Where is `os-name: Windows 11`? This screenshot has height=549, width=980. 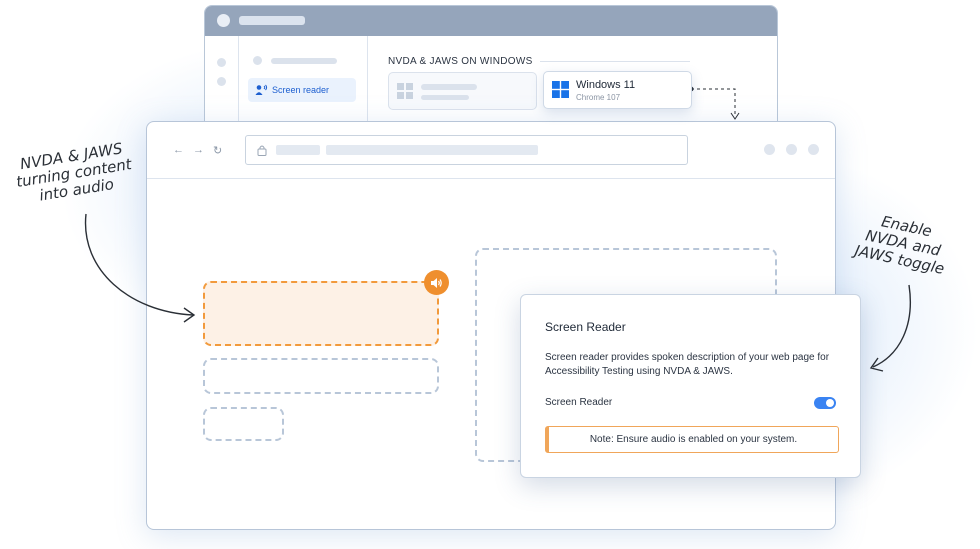
os-name: Windows 11 is located at coordinates (606, 85).